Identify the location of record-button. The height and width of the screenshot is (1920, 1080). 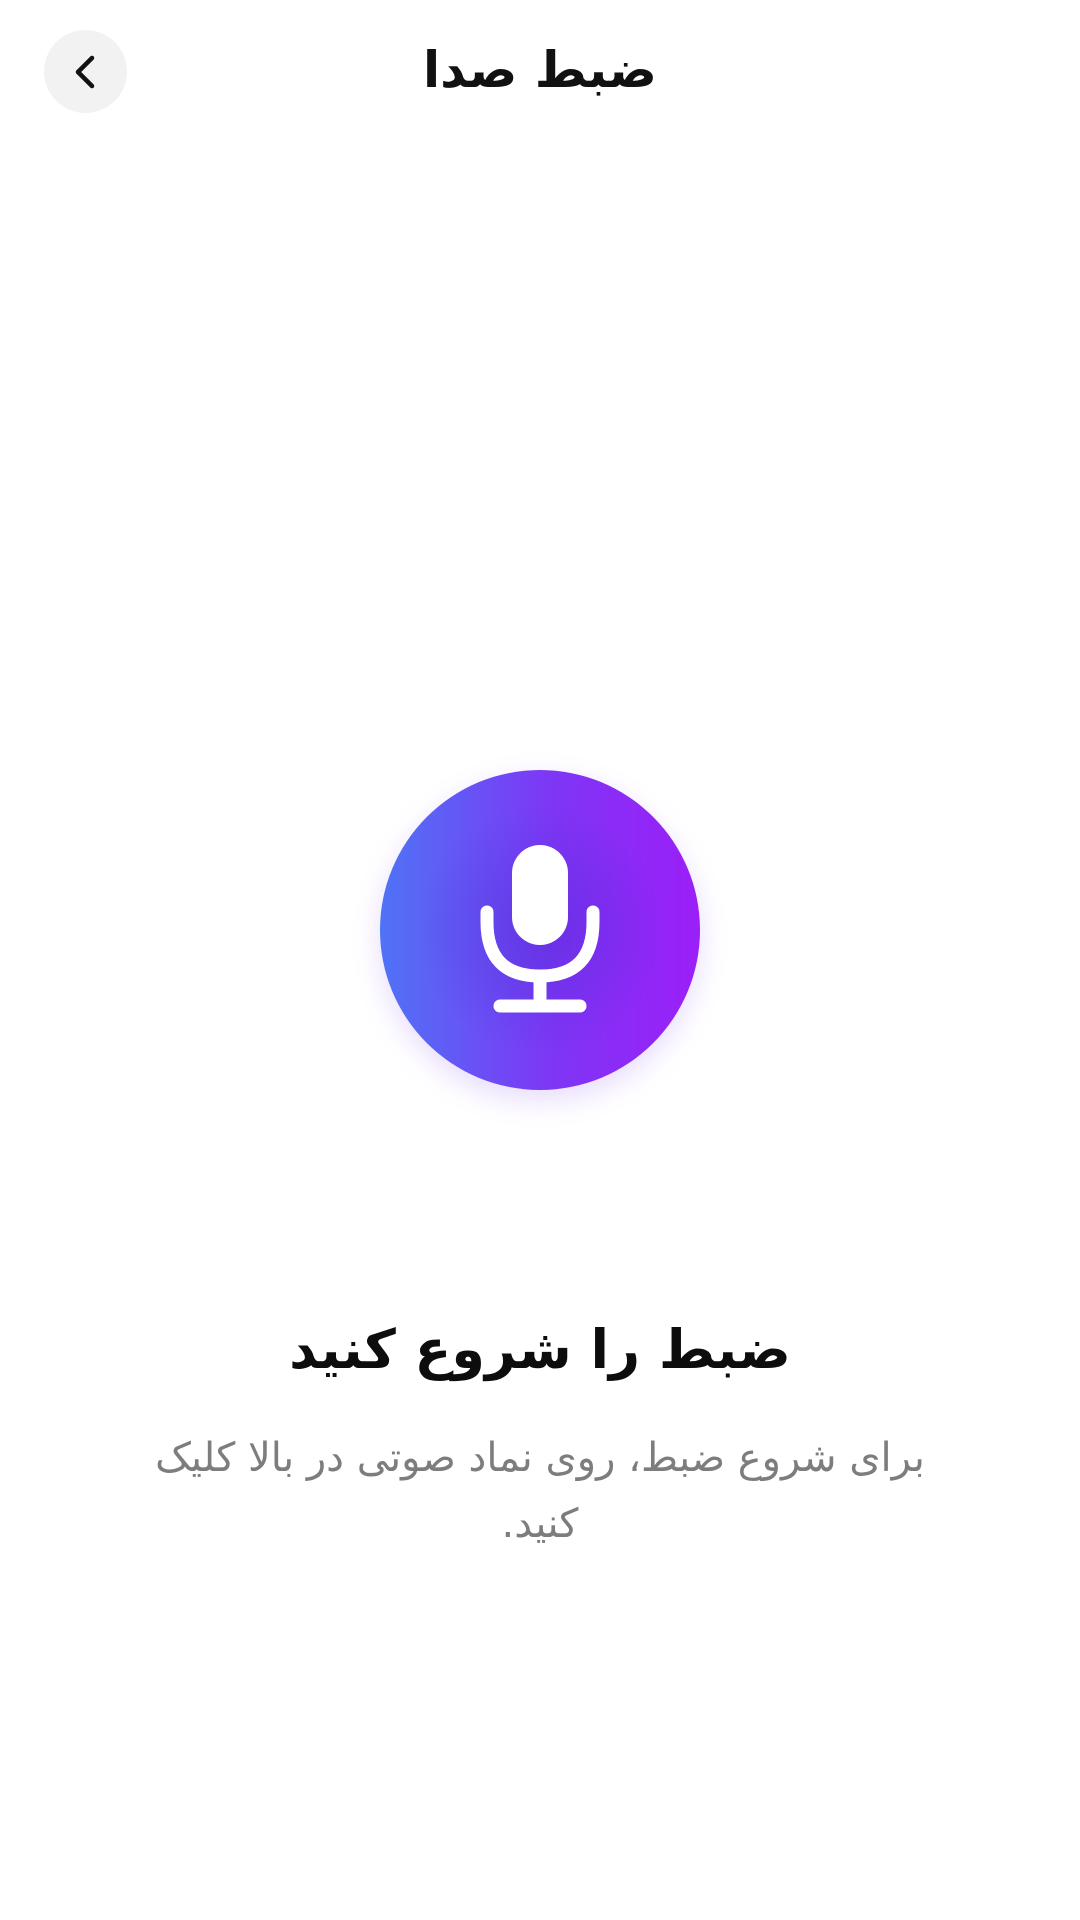
(540, 930).